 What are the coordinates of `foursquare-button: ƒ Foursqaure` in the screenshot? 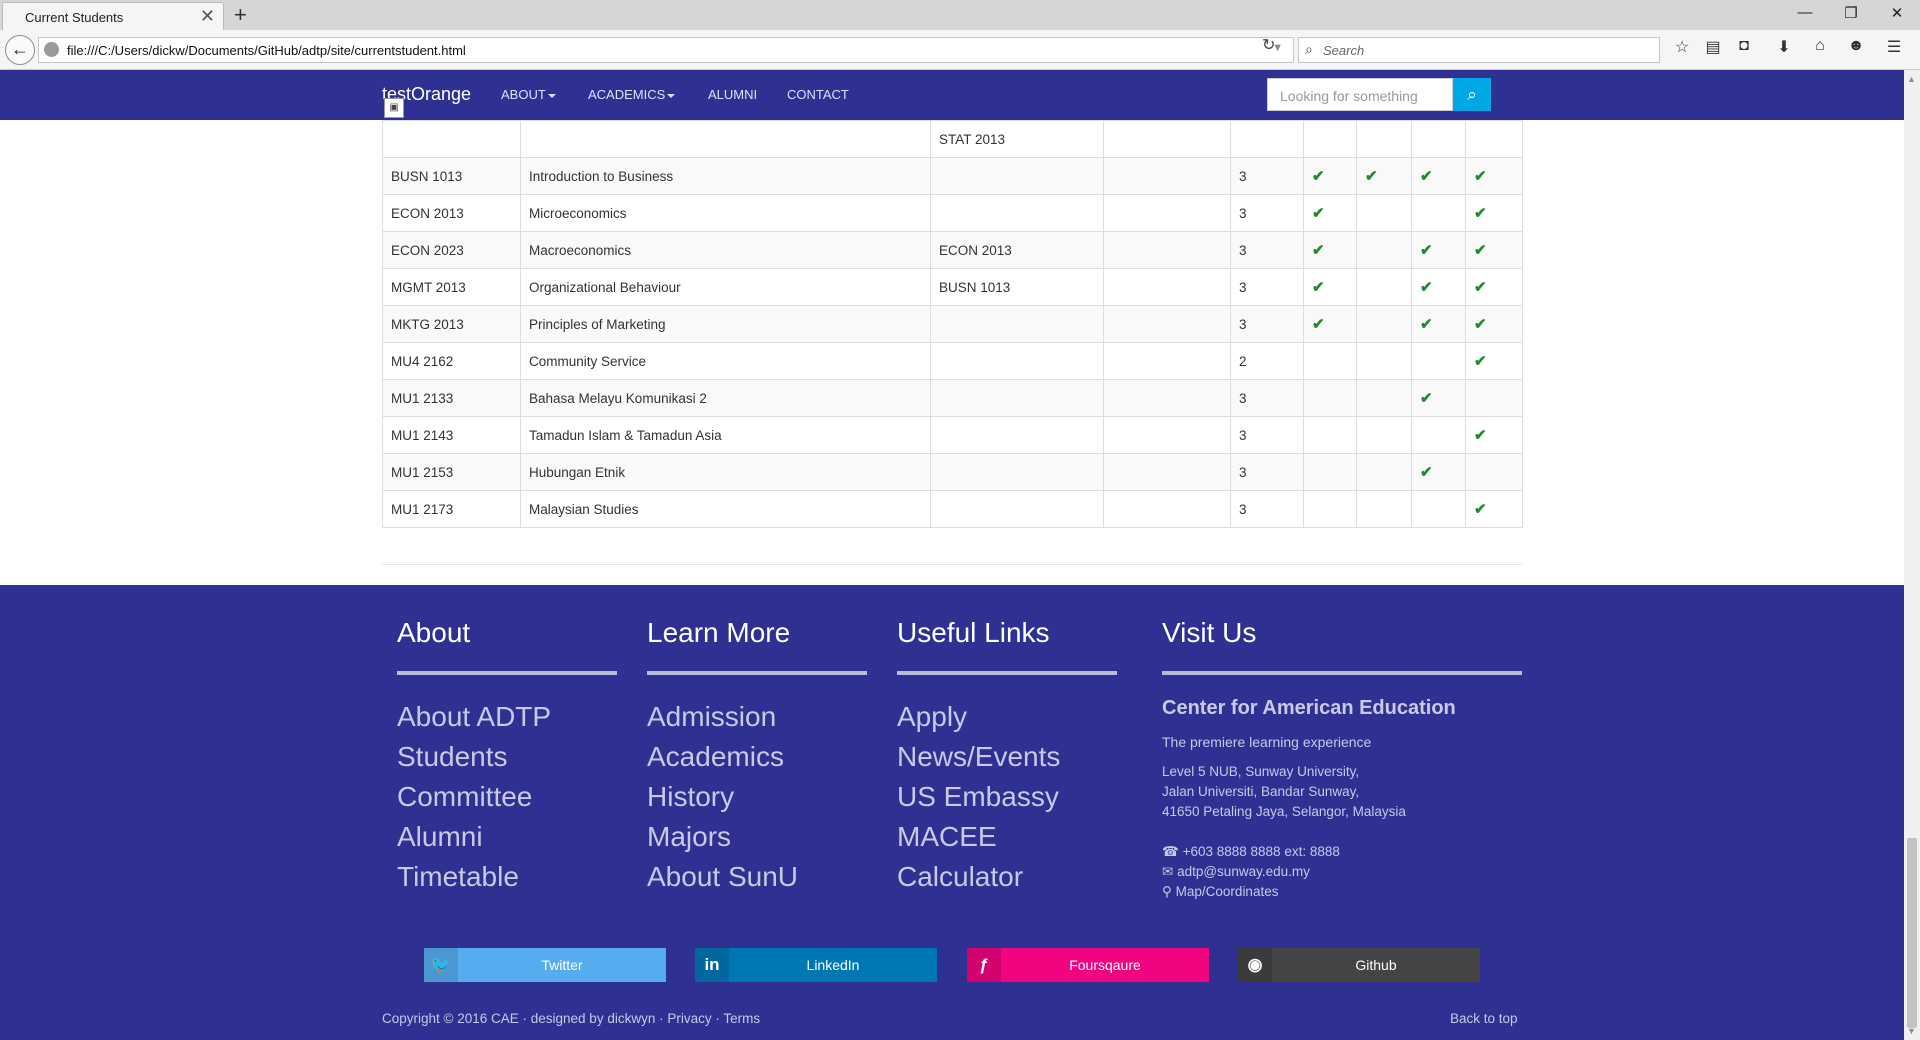 It's located at (1088, 965).